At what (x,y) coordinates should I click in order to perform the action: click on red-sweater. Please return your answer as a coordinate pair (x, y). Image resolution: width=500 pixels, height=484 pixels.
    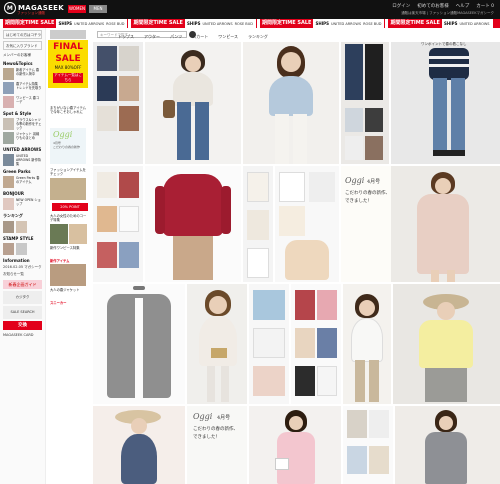
    Looking at the image, I should click on (193, 205).